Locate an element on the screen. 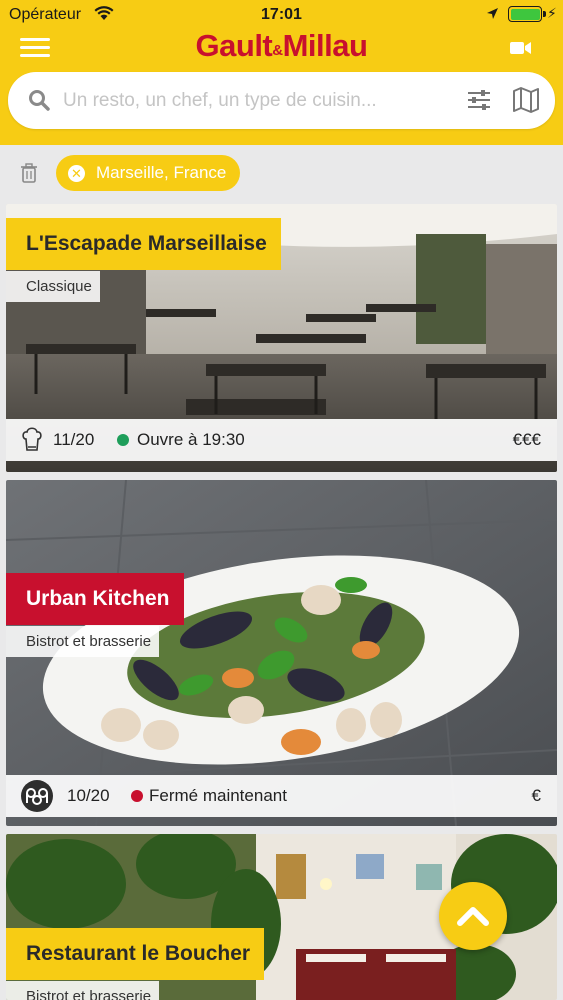 This screenshot has width=563, height=1000. search-input is located at coordinates (243, 101).